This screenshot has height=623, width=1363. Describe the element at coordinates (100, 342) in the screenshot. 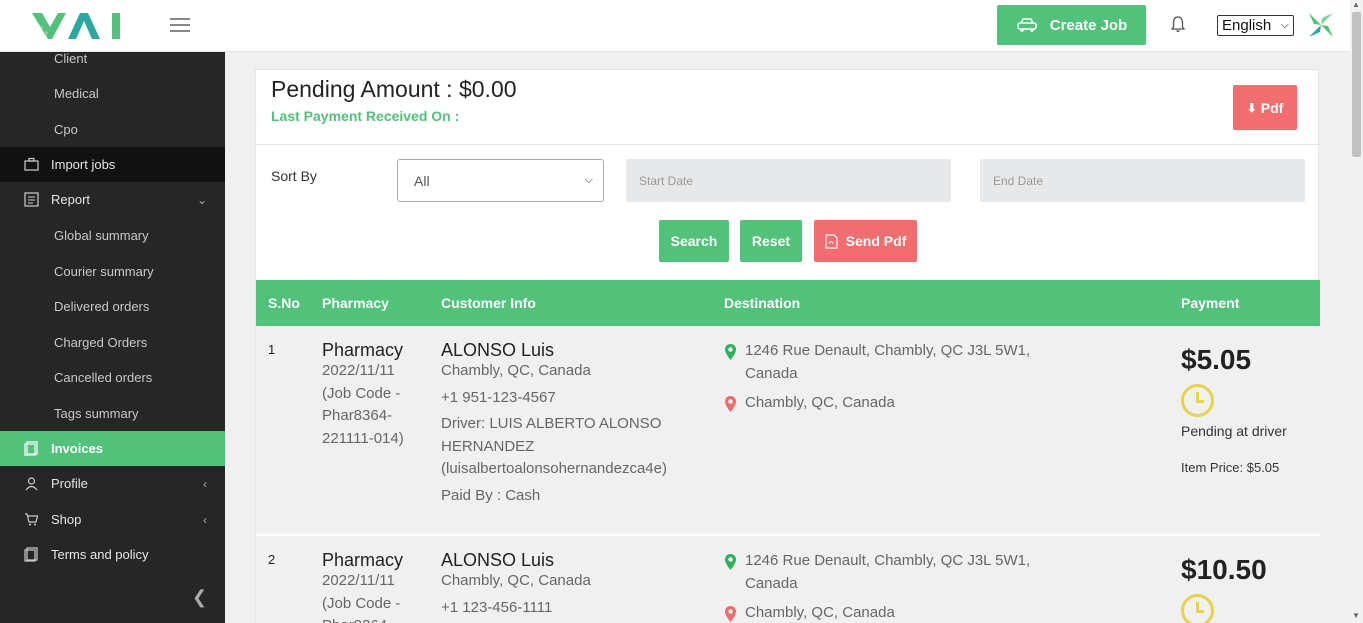

I see `sidebar-item-charged-orders: Charged Orders` at that location.